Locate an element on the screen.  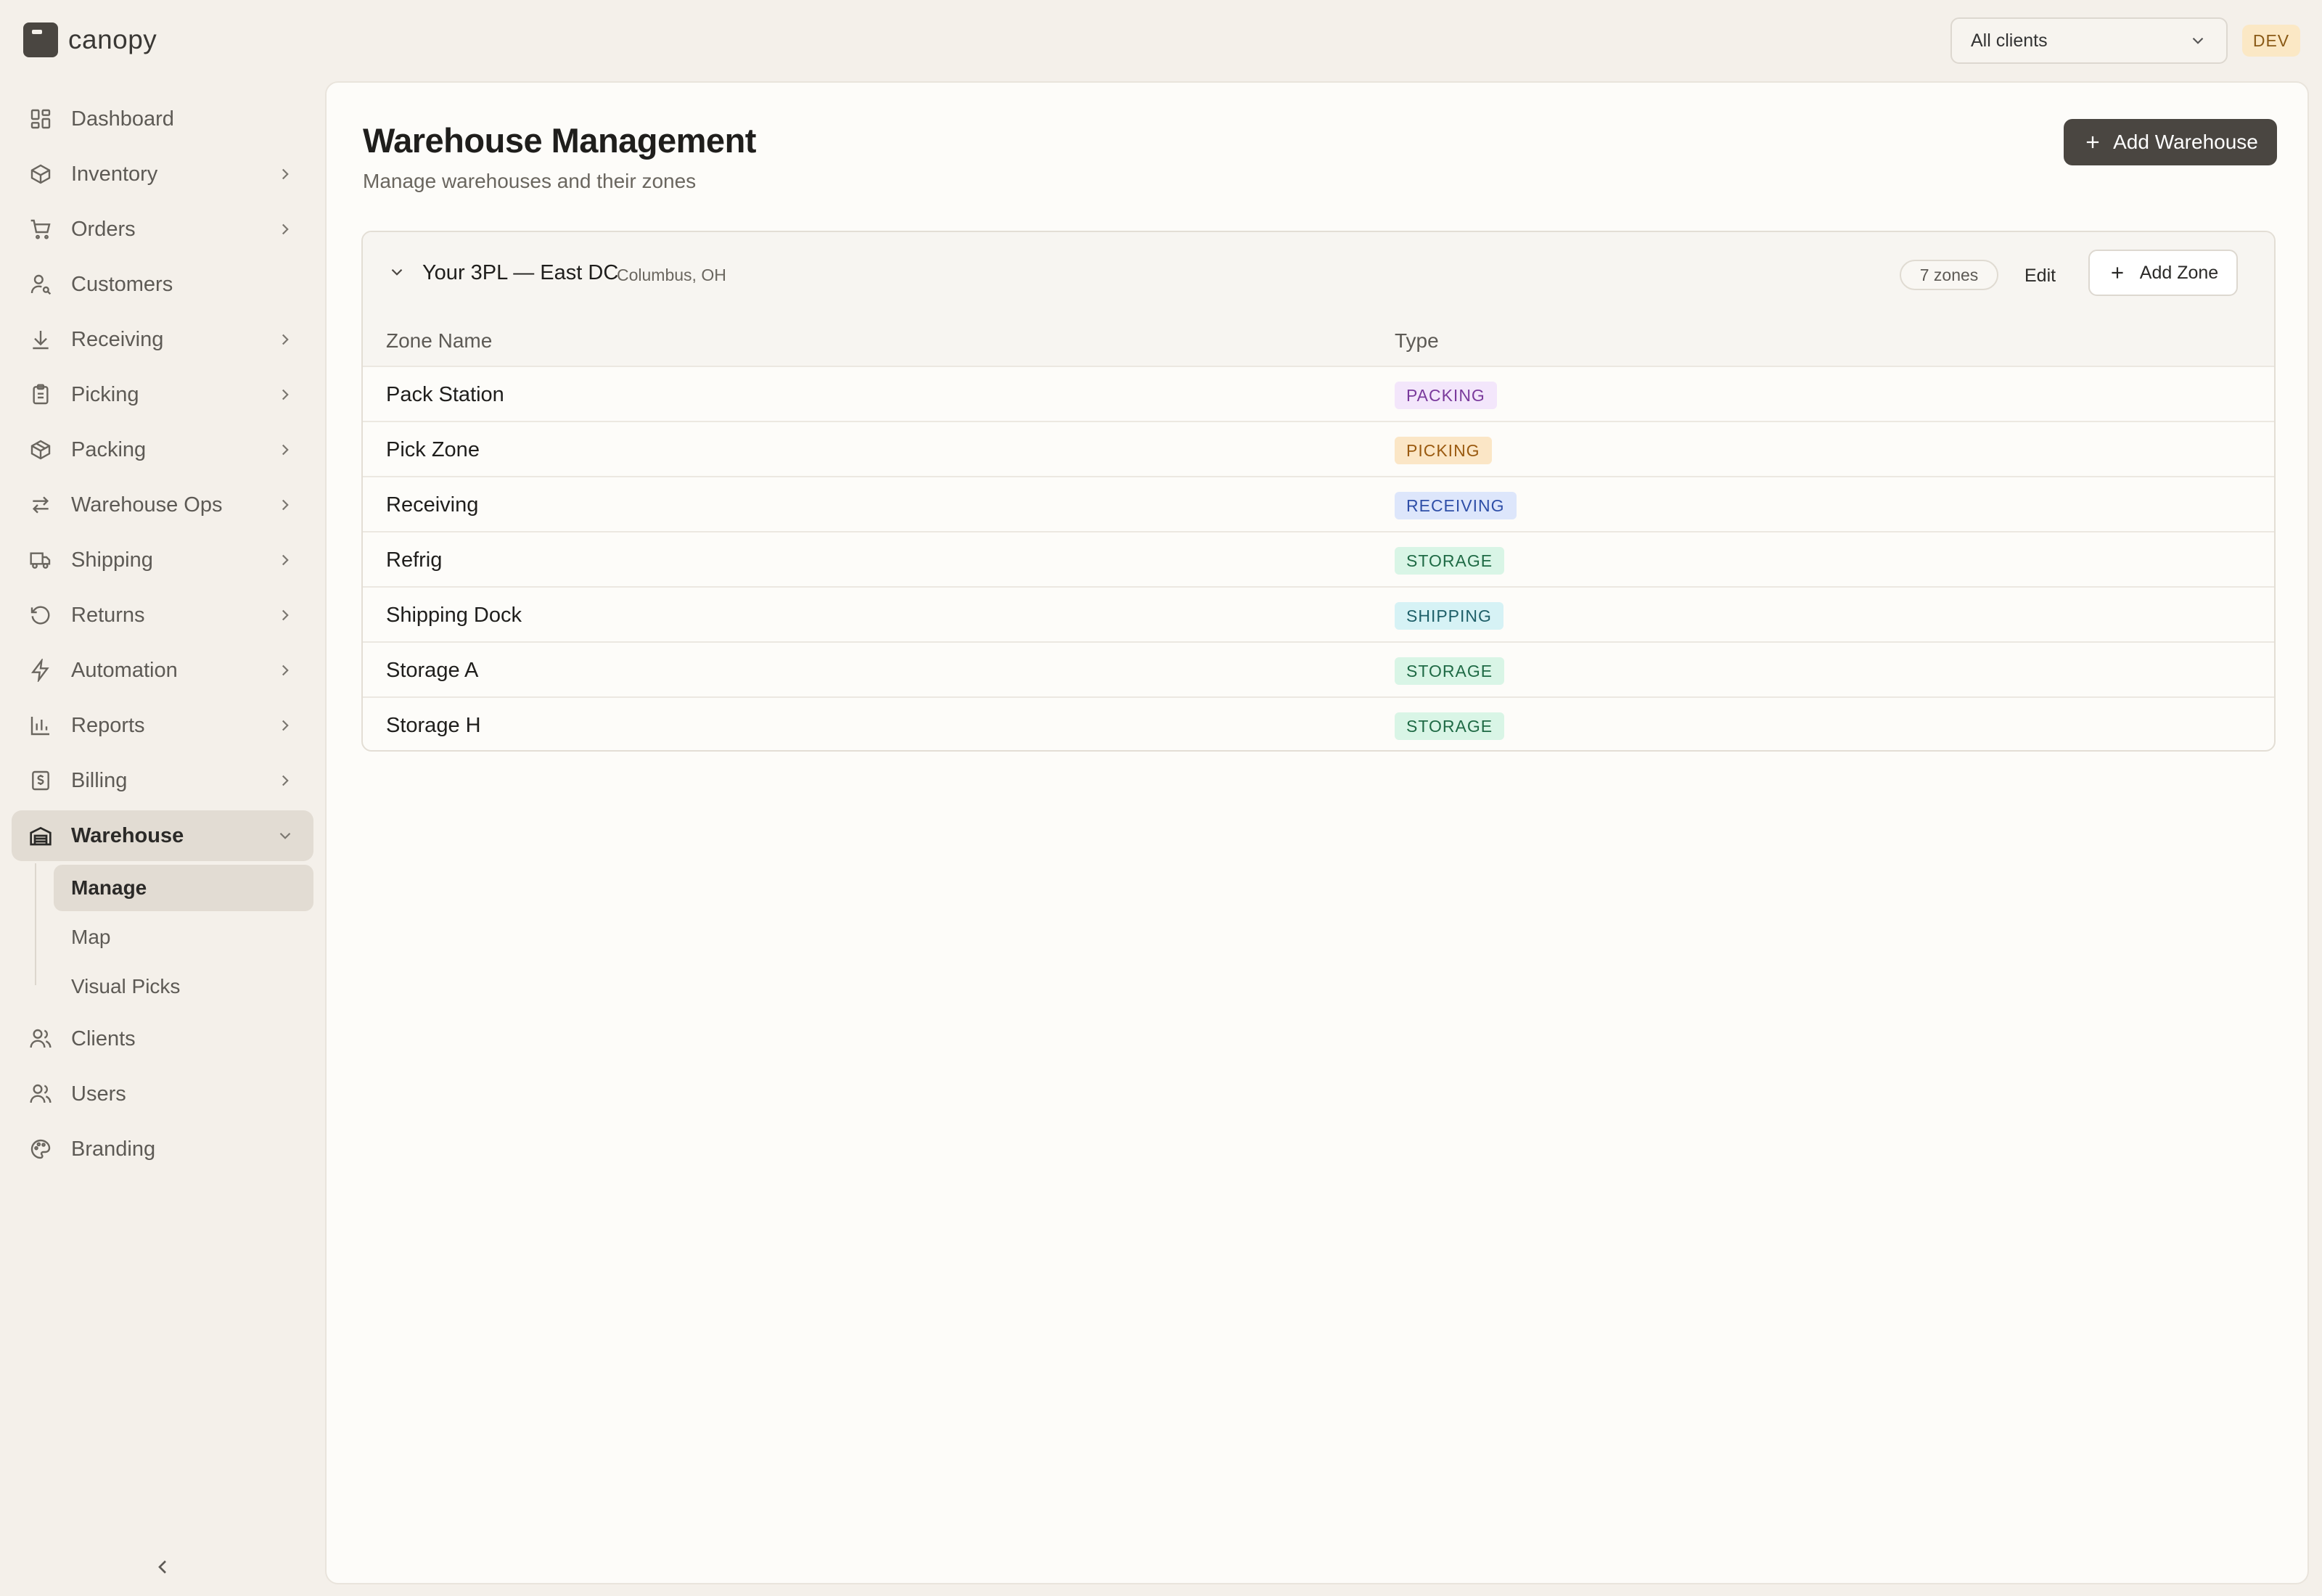
table-row: Refrig STORAGE is located at coordinates (1318, 560).